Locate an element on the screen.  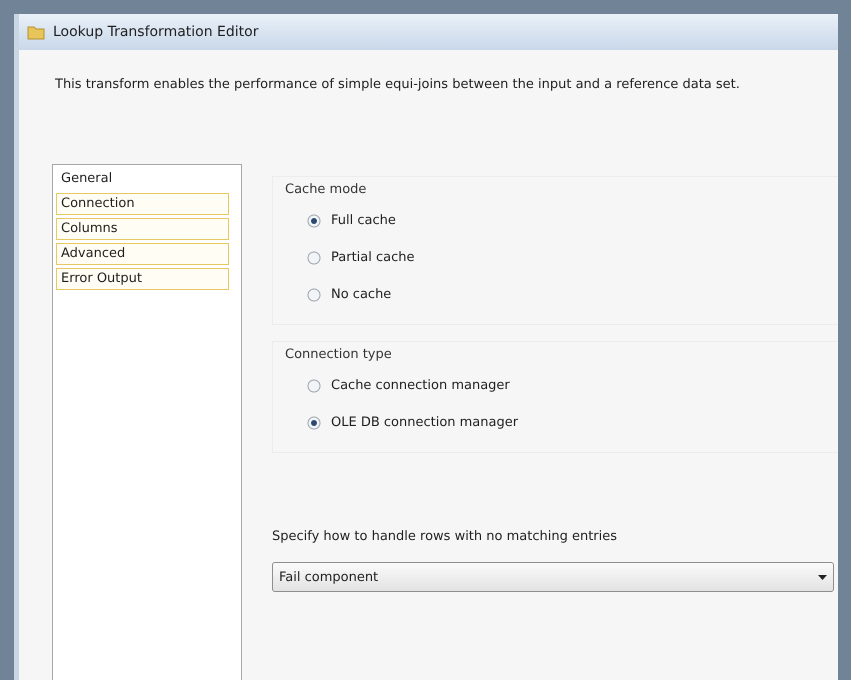
radio-label: No cache is located at coordinates (361, 294).